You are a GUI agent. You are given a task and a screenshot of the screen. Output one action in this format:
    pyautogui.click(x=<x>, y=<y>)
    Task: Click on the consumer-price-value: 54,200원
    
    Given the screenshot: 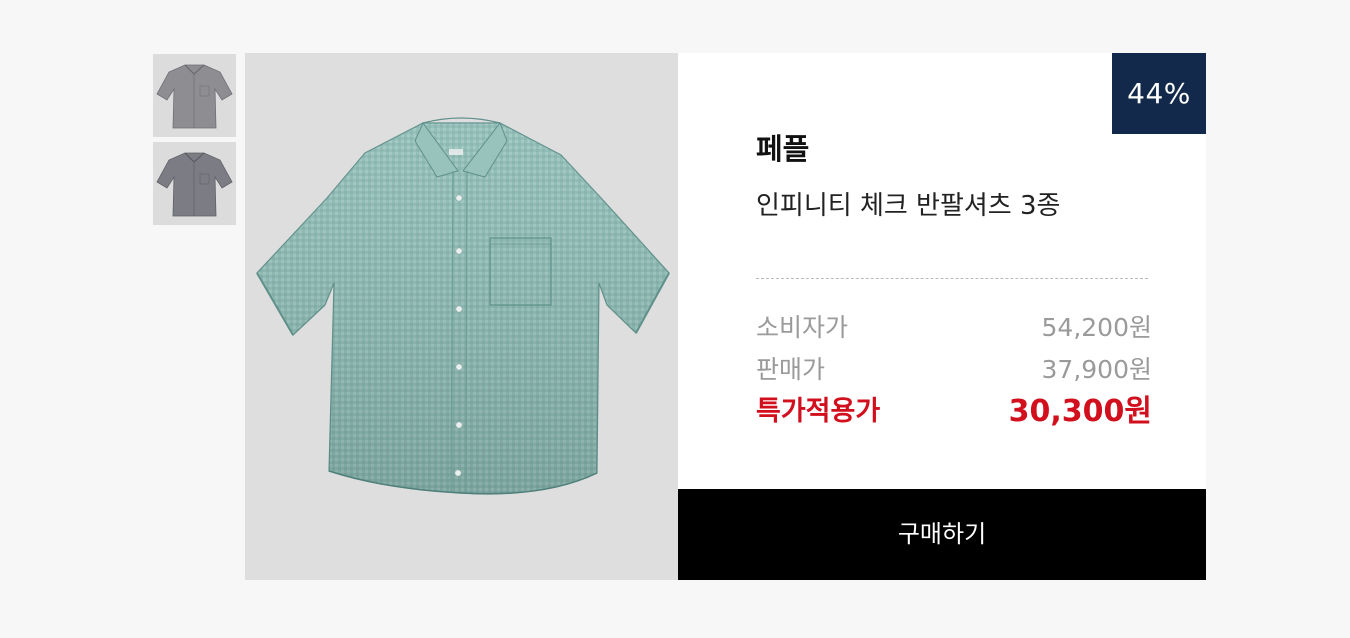 What is the action you would take?
    pyautogui.click(x=1096, y=327)
    